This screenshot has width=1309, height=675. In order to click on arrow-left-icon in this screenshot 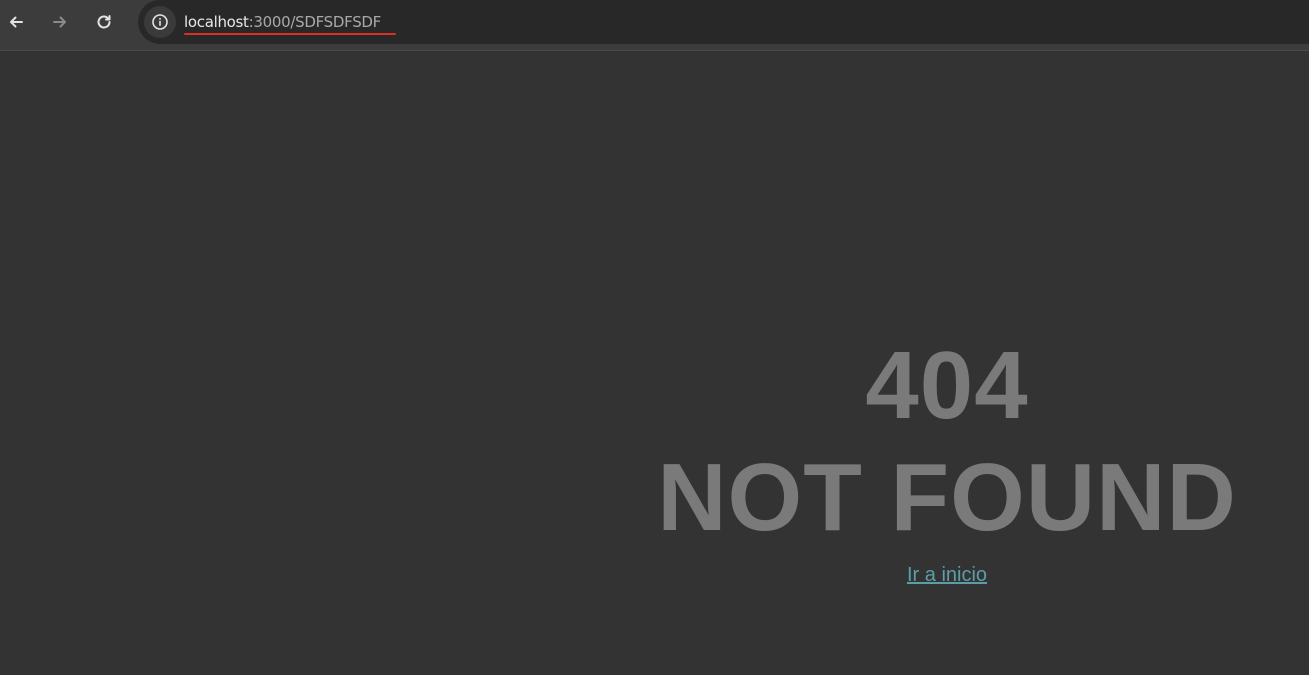, I will do `click(16, 22)`.